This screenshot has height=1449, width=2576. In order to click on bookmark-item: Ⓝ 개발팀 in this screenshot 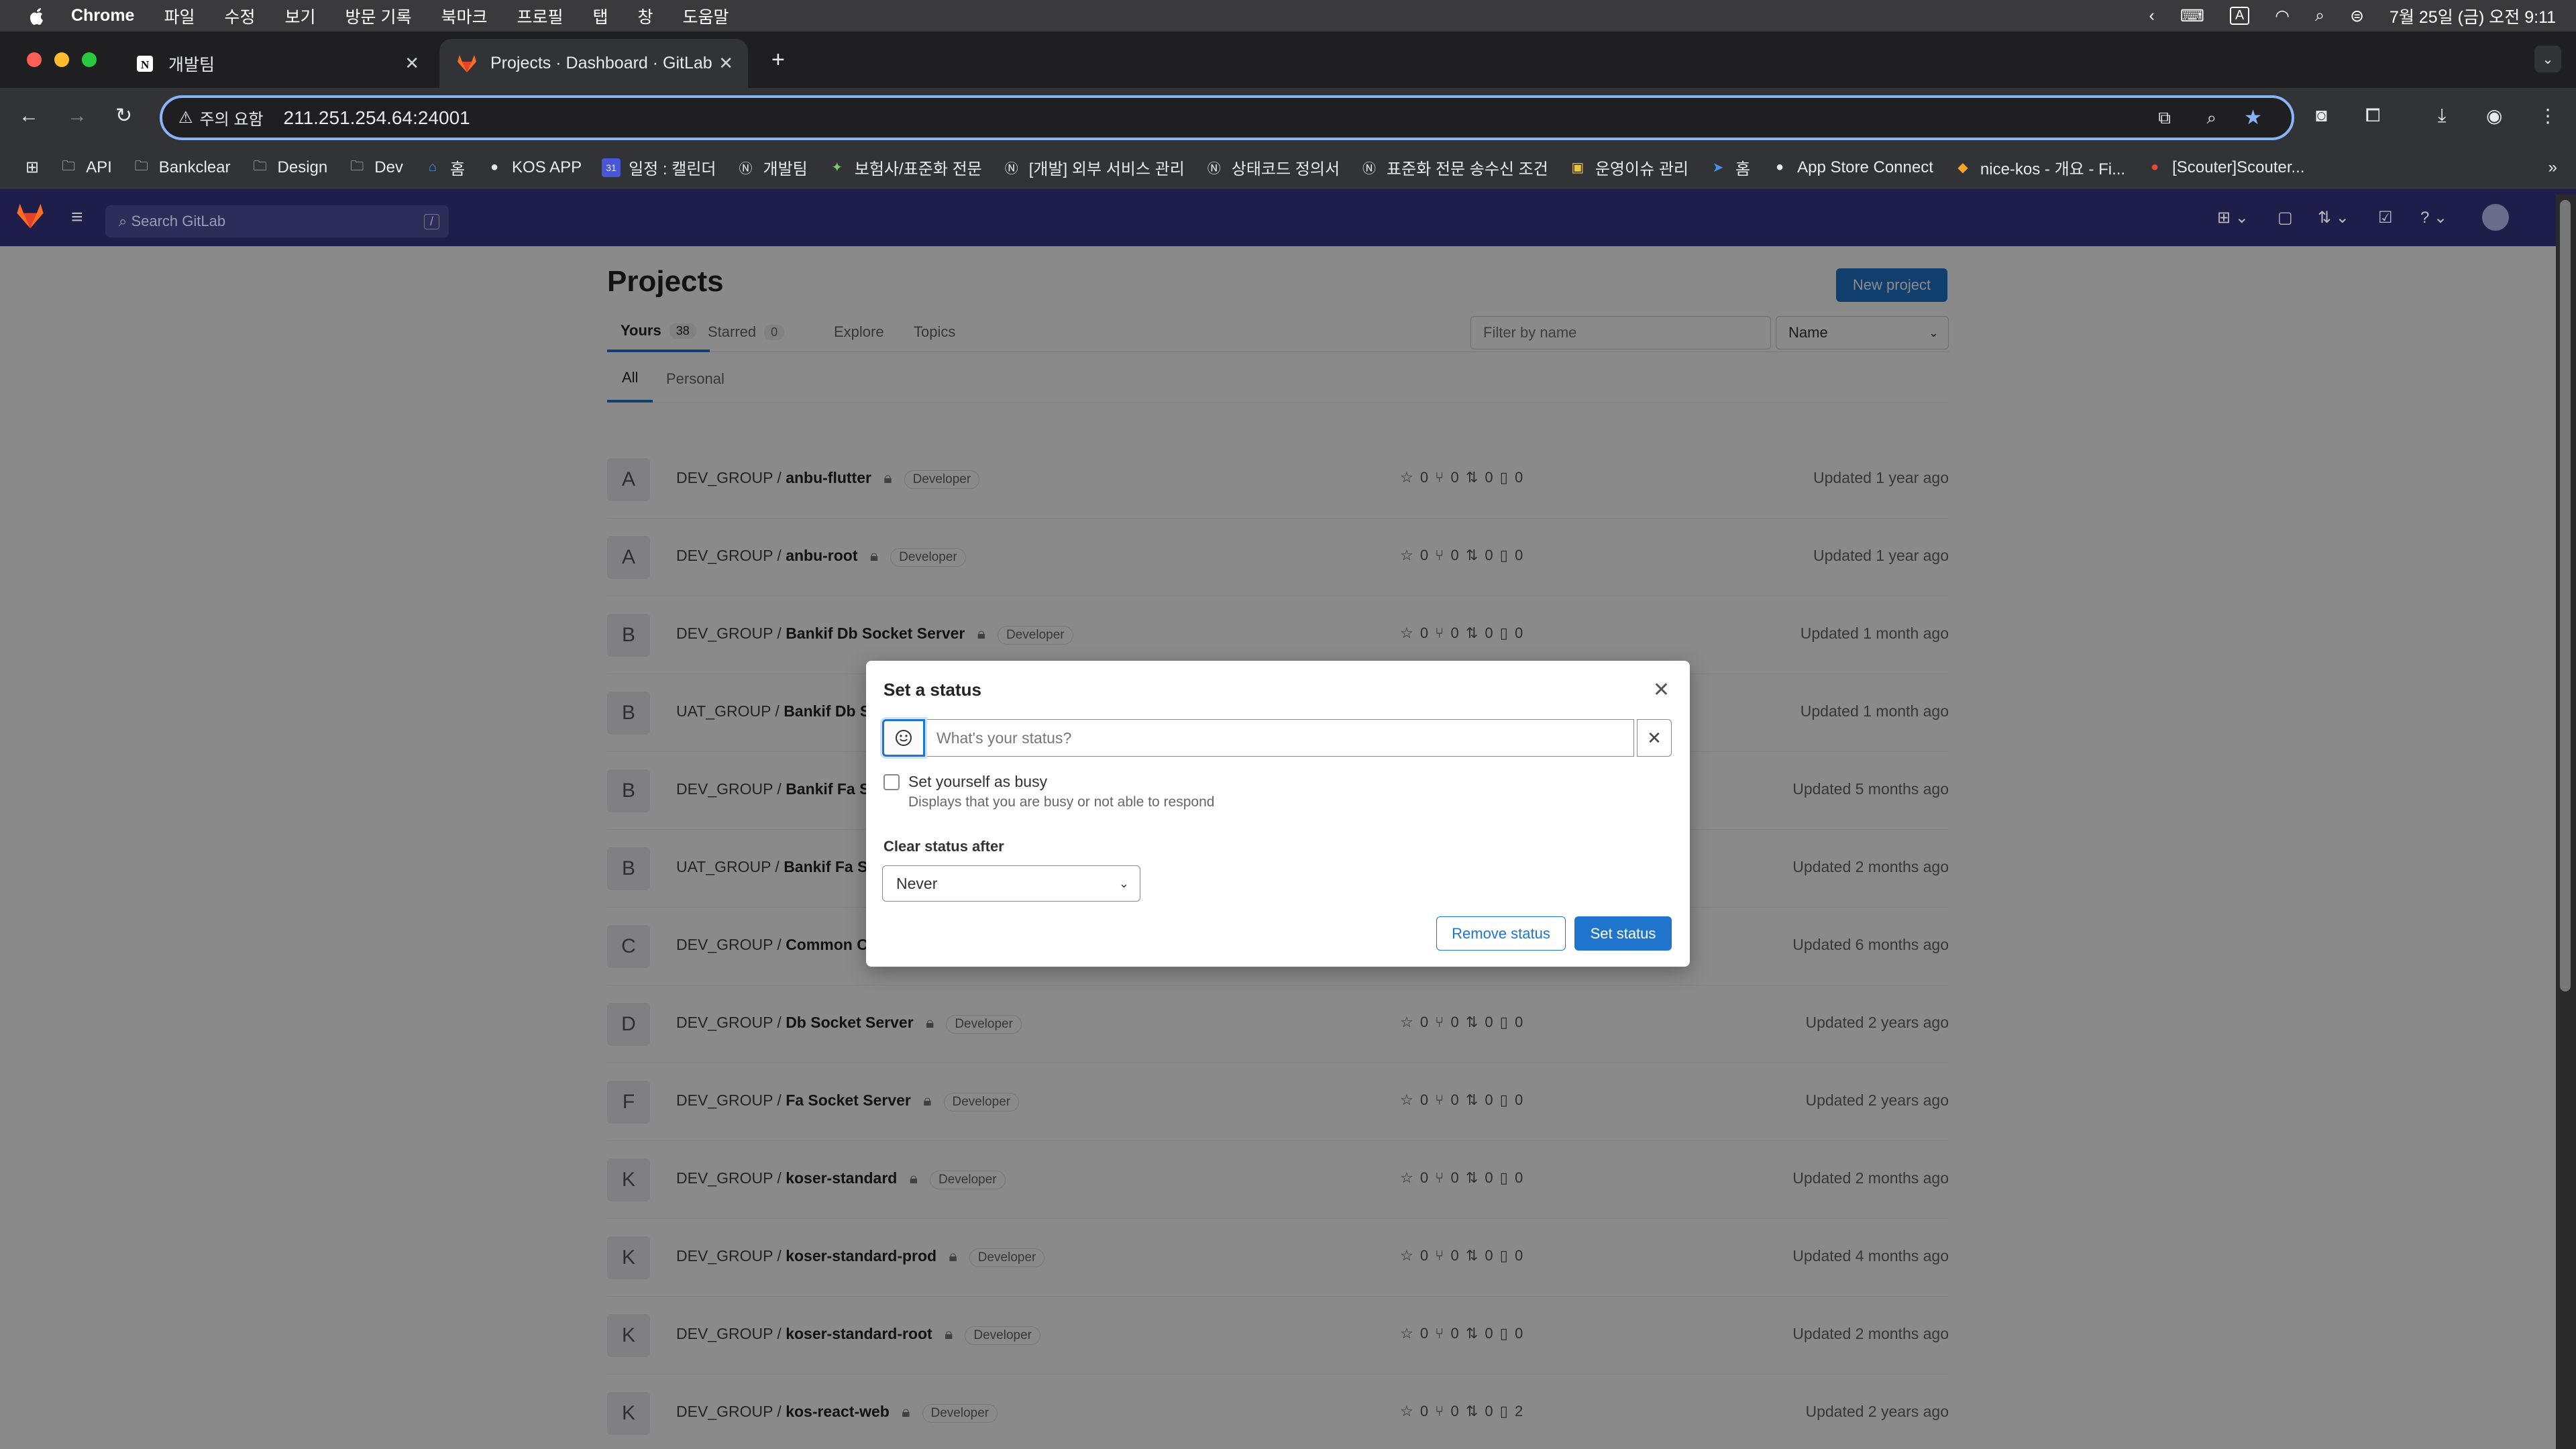, I will do `click(772, 167)`.